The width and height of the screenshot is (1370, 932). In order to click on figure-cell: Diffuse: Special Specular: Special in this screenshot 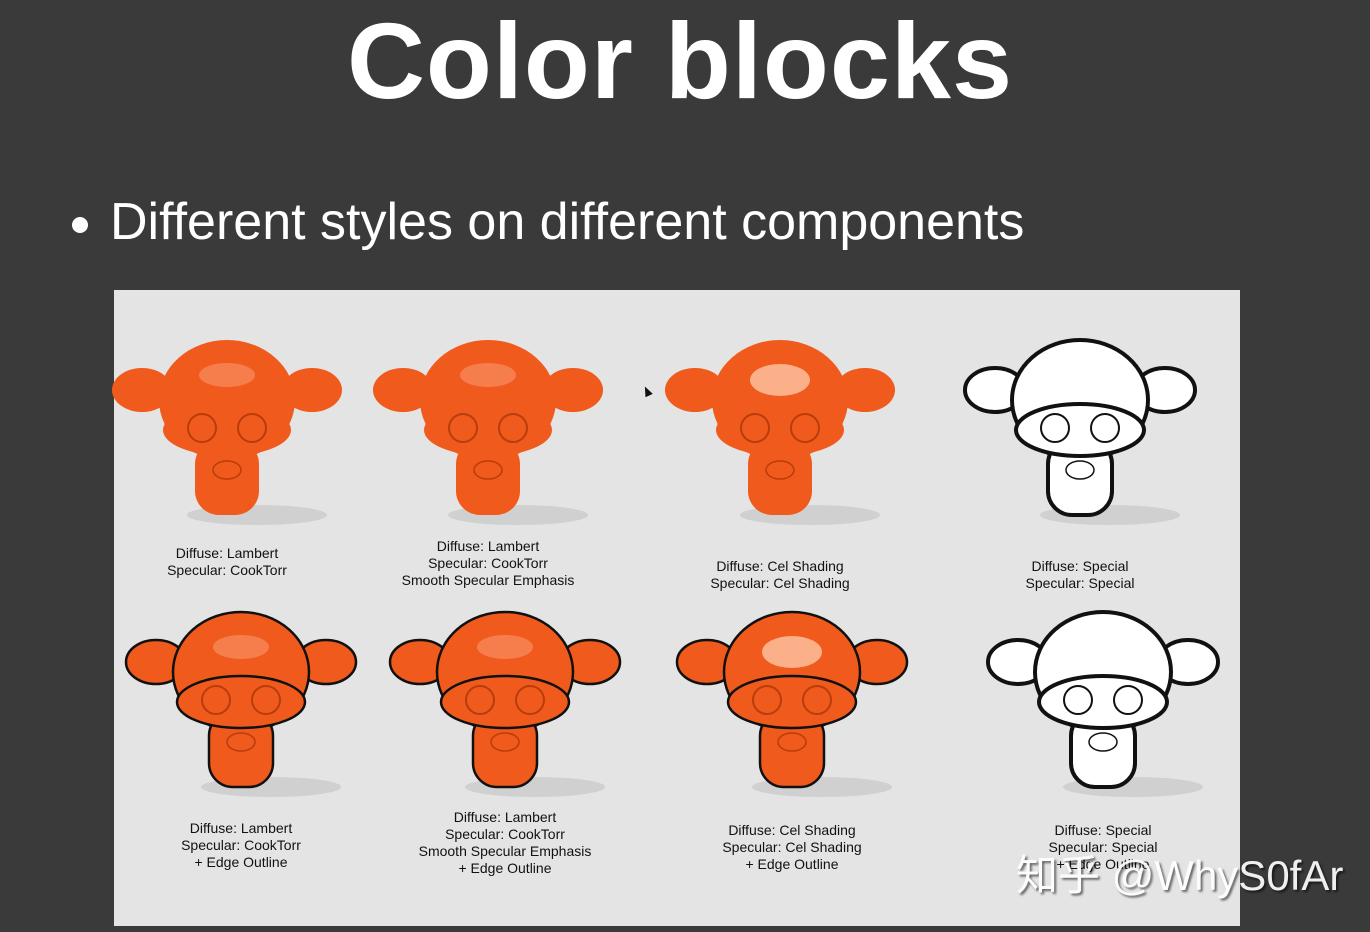, I will do `click(1080, 460)`.